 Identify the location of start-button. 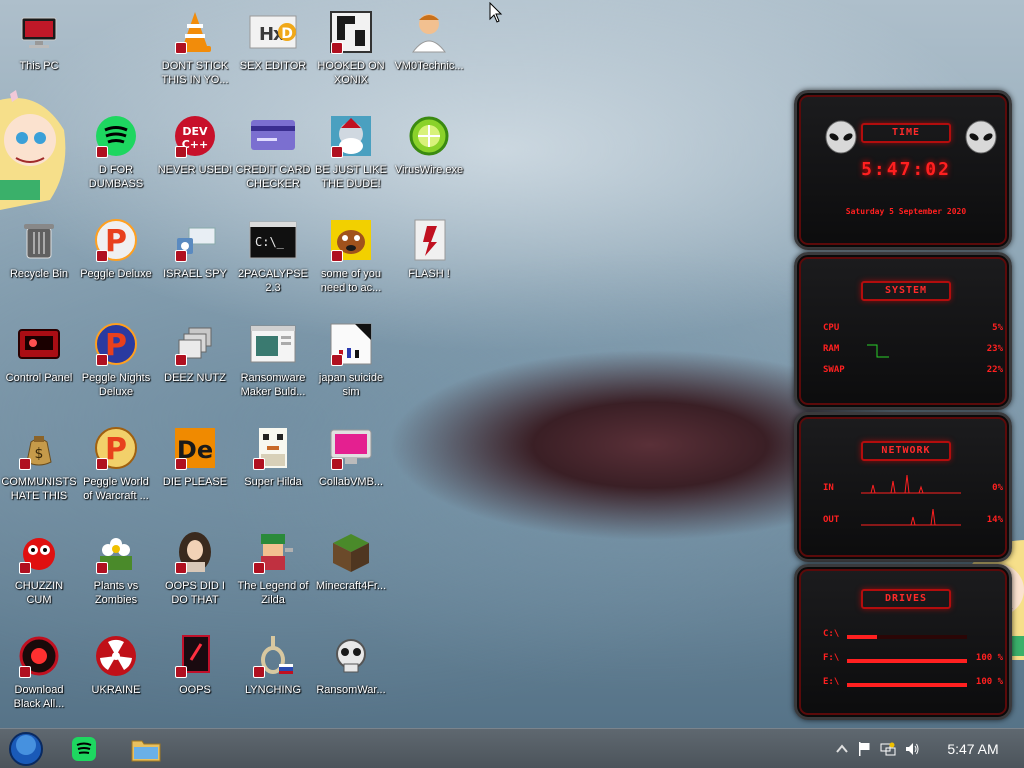
(26, 749).